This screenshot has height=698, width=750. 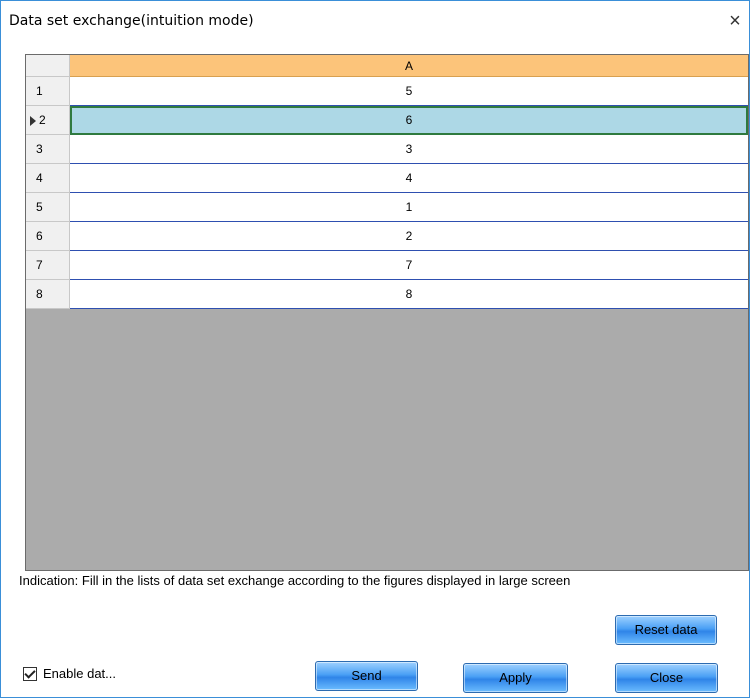 I want to click on grid-cell: 1, so click(x=409, y=207).